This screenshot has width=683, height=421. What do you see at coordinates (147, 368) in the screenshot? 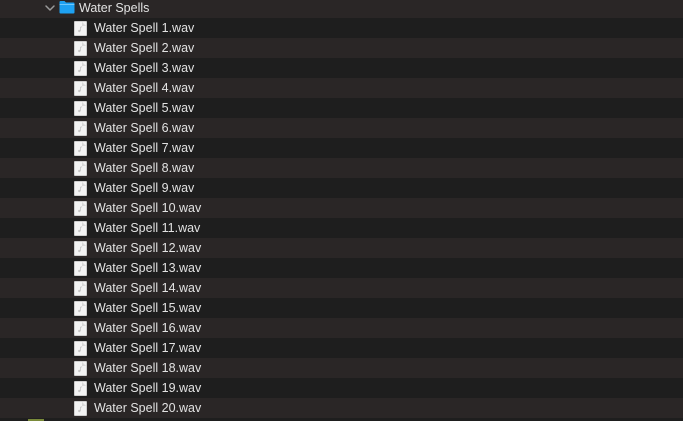
I see `file-name: Water Spell 18.wav` at bounding box center [147, 368].